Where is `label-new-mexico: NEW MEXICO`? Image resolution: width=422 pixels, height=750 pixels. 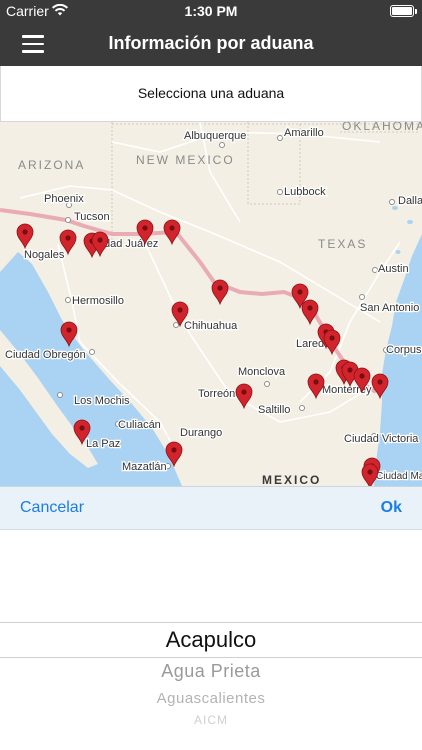
label-new-mexico: NEW MEXICO is located at coordinates (185, 160).